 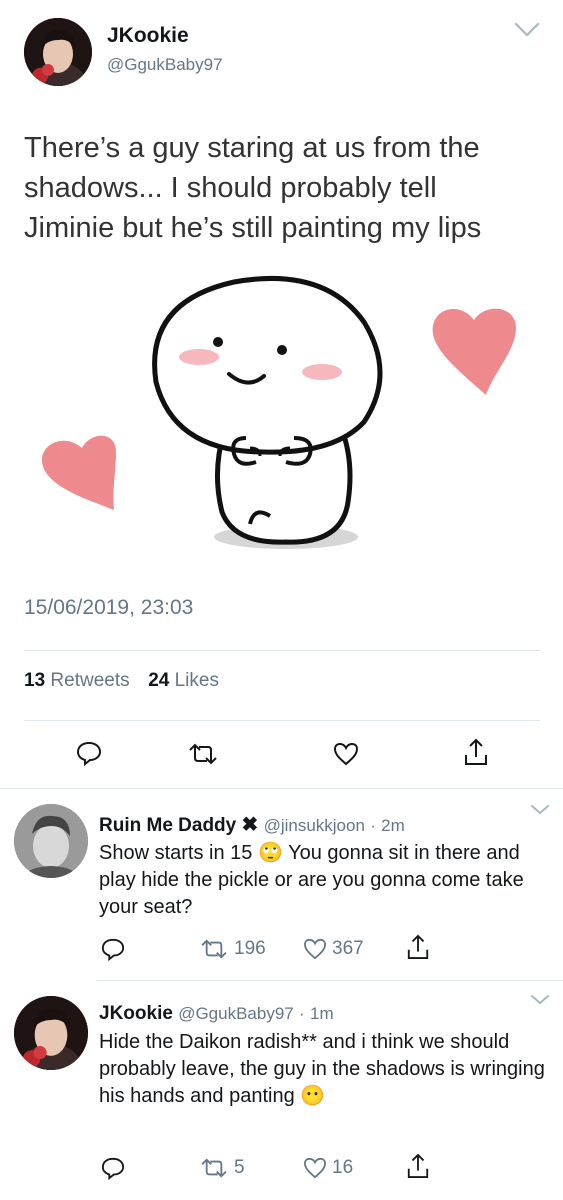 What do you see at coordinates (197, 680) in the screenshot?
I see `like-label: Likes` at bounding box center [197, 680].